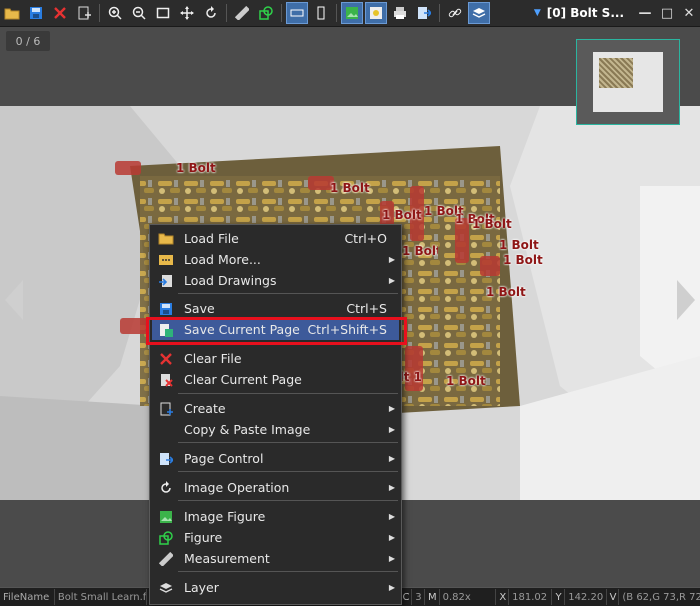  What do you see at coordinates (199, 308) in the screenshot?
I see `menu-item-label: Save` at bounding box center [199, 308].